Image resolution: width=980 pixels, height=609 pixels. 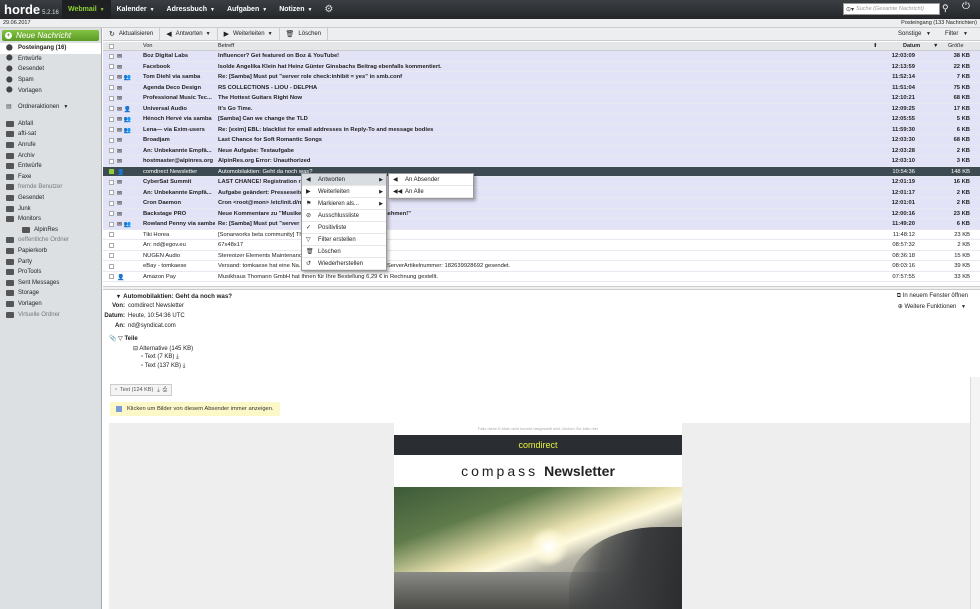 What do you see at coordinates (875, 46) in the screenshot?
I see `sort-up-icon: ⬆` at bounding box center [875, 46].